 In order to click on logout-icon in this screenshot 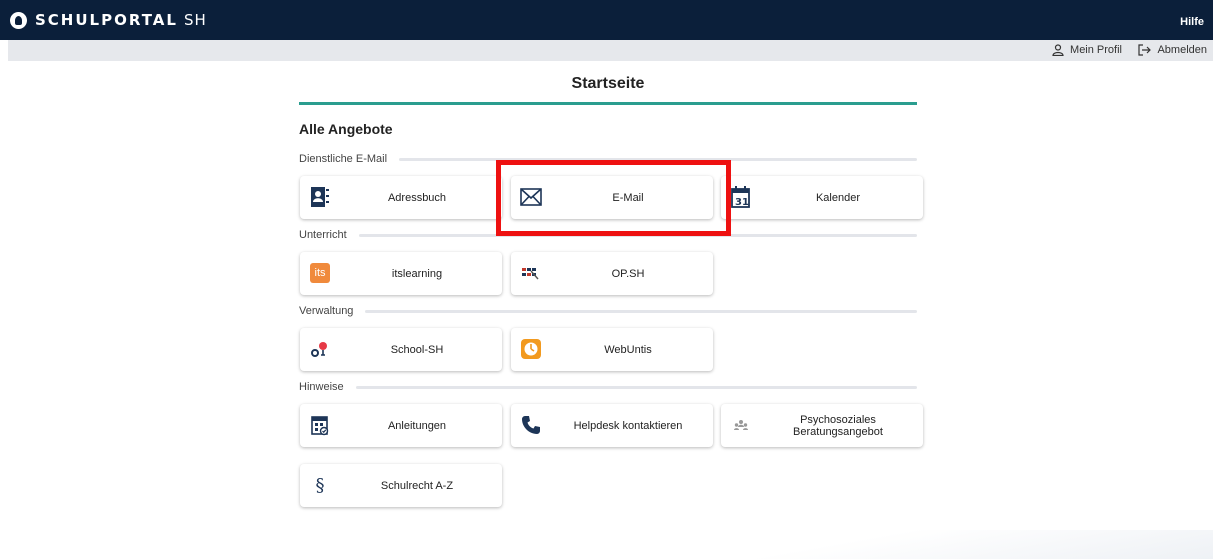, I will do `click(1145, 50)`.